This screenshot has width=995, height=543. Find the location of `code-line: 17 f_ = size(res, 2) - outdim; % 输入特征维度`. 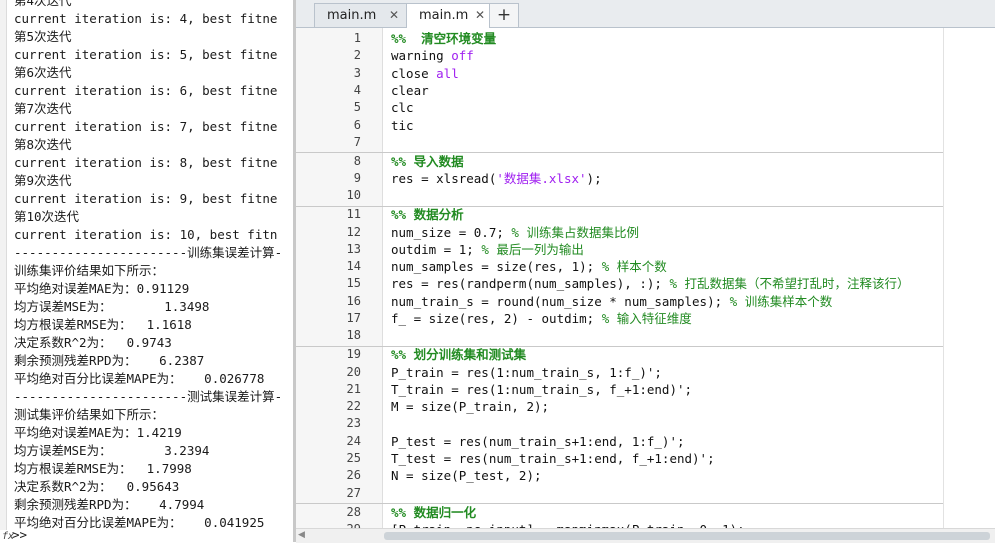

code-line: 17 f_ = size(res, 2) - outdim; % 输入特征维度 is located at coordinates (645, 318).